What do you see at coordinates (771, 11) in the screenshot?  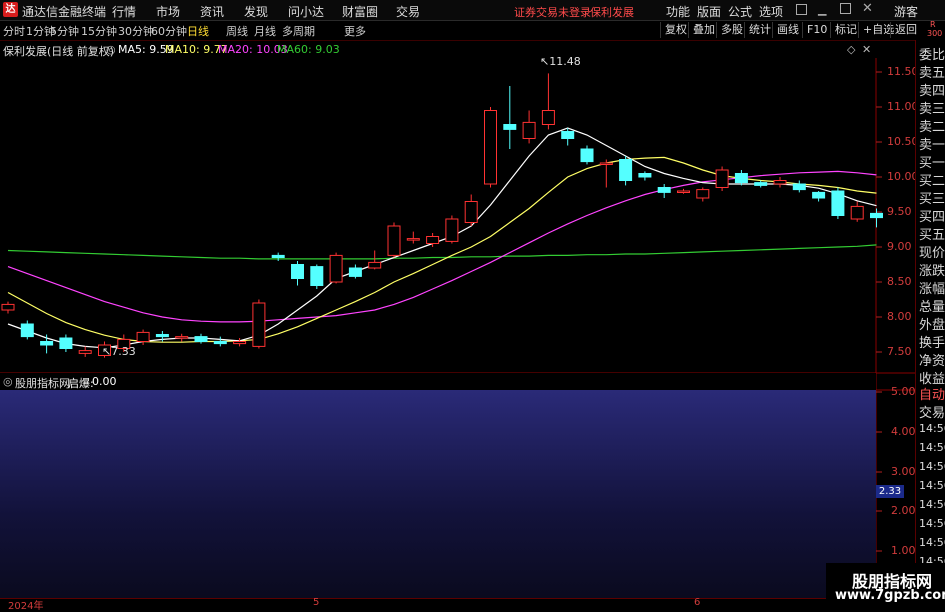 I see `menu-options: 选项` at bounding box center [771, 11].